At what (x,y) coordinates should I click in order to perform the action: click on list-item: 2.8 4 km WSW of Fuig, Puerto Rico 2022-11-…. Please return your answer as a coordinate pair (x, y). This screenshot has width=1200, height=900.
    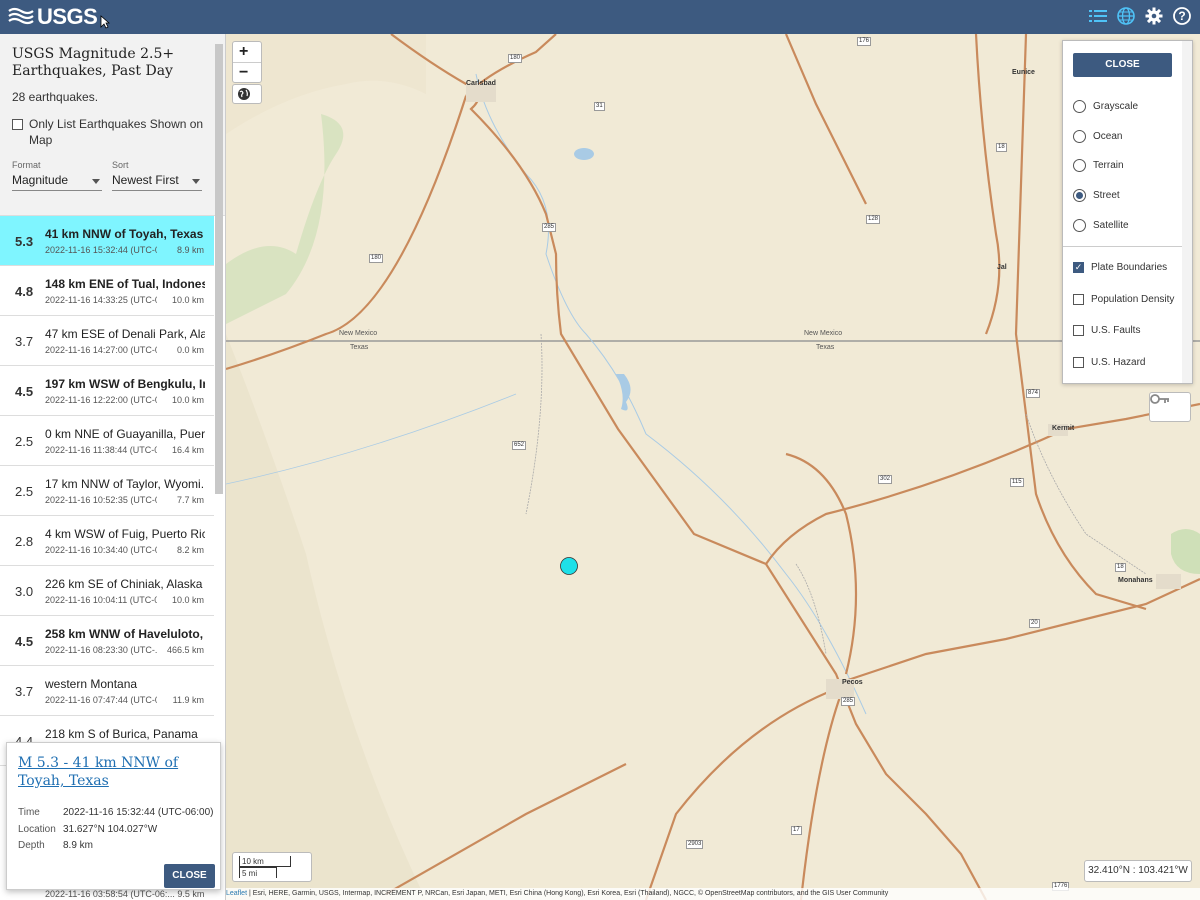
    Looking at the image, I should click on (107, 541).